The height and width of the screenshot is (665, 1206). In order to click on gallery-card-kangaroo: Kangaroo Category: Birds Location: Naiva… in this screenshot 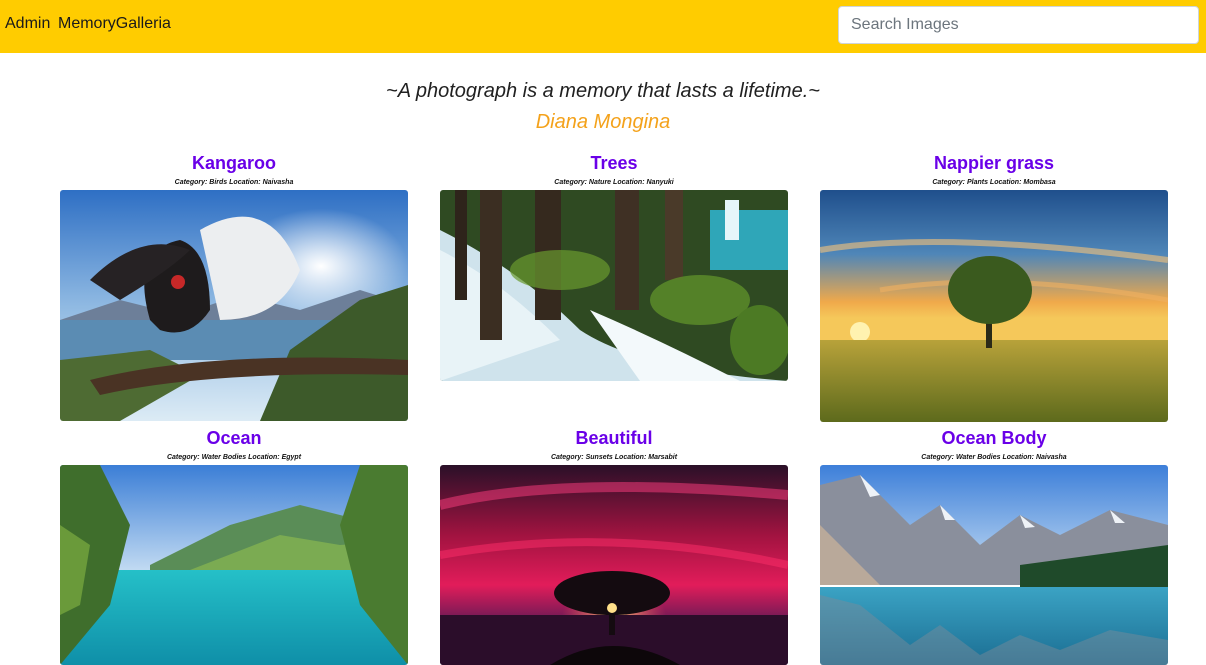, I will do `click(234, 286)`.